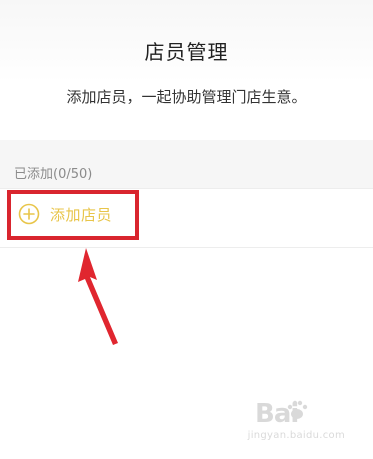 This screenshot has width=373, height=459. I want to click on page-title: 店员管理, so click(186, 52).